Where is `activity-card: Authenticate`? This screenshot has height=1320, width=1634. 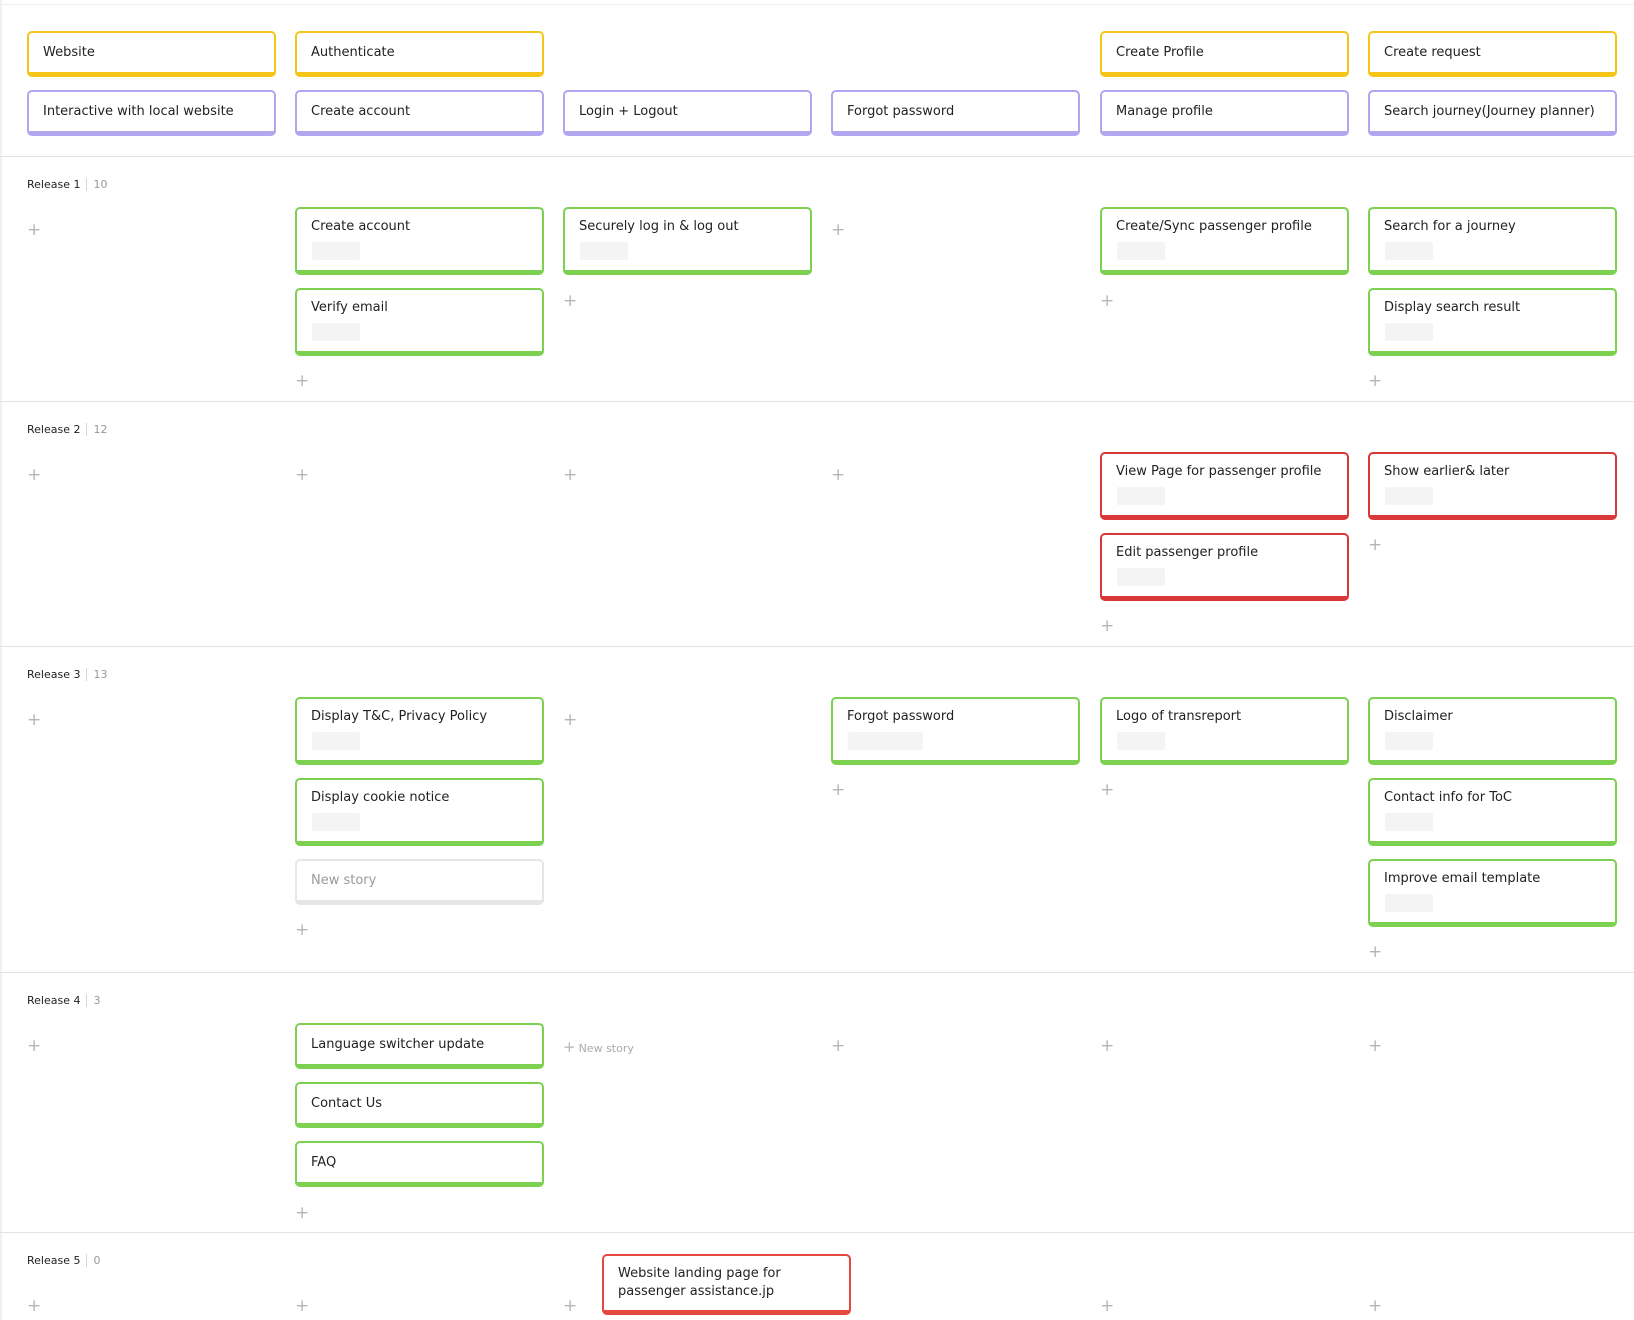
activity-card: Authenticate is located at coordinates (419, 54).